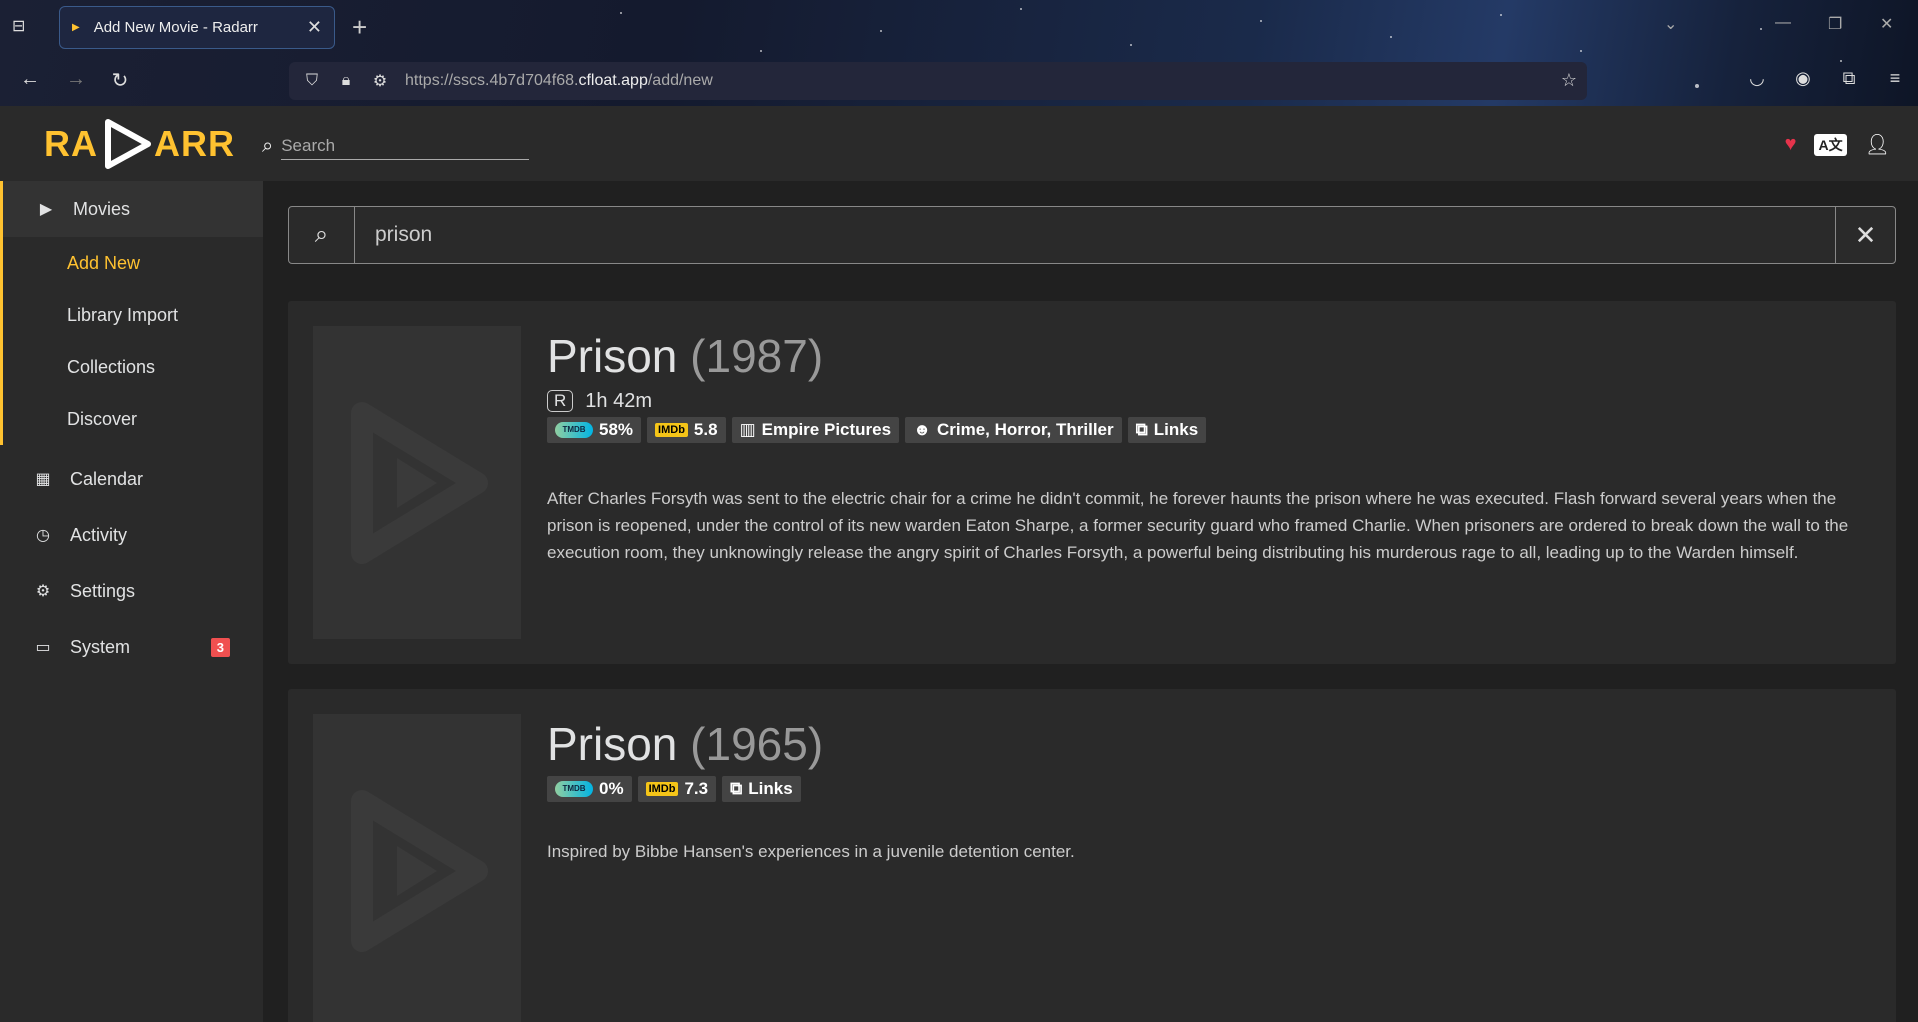 The width and height of the screenshot is (1918, 1022). I want to click on sidebar-item-calendar: ▦ Calendar, so click(131, 479).